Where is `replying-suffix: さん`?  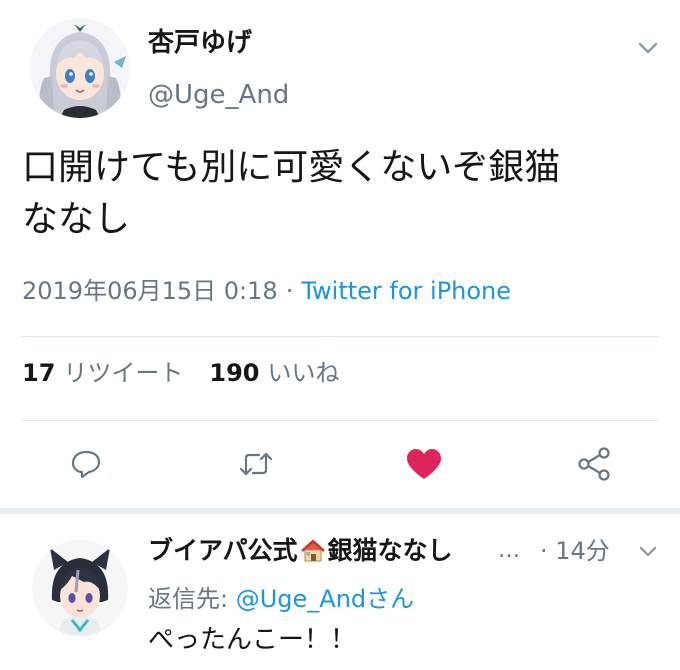 replying-suffix: さん is located at coordinates (390, 599).